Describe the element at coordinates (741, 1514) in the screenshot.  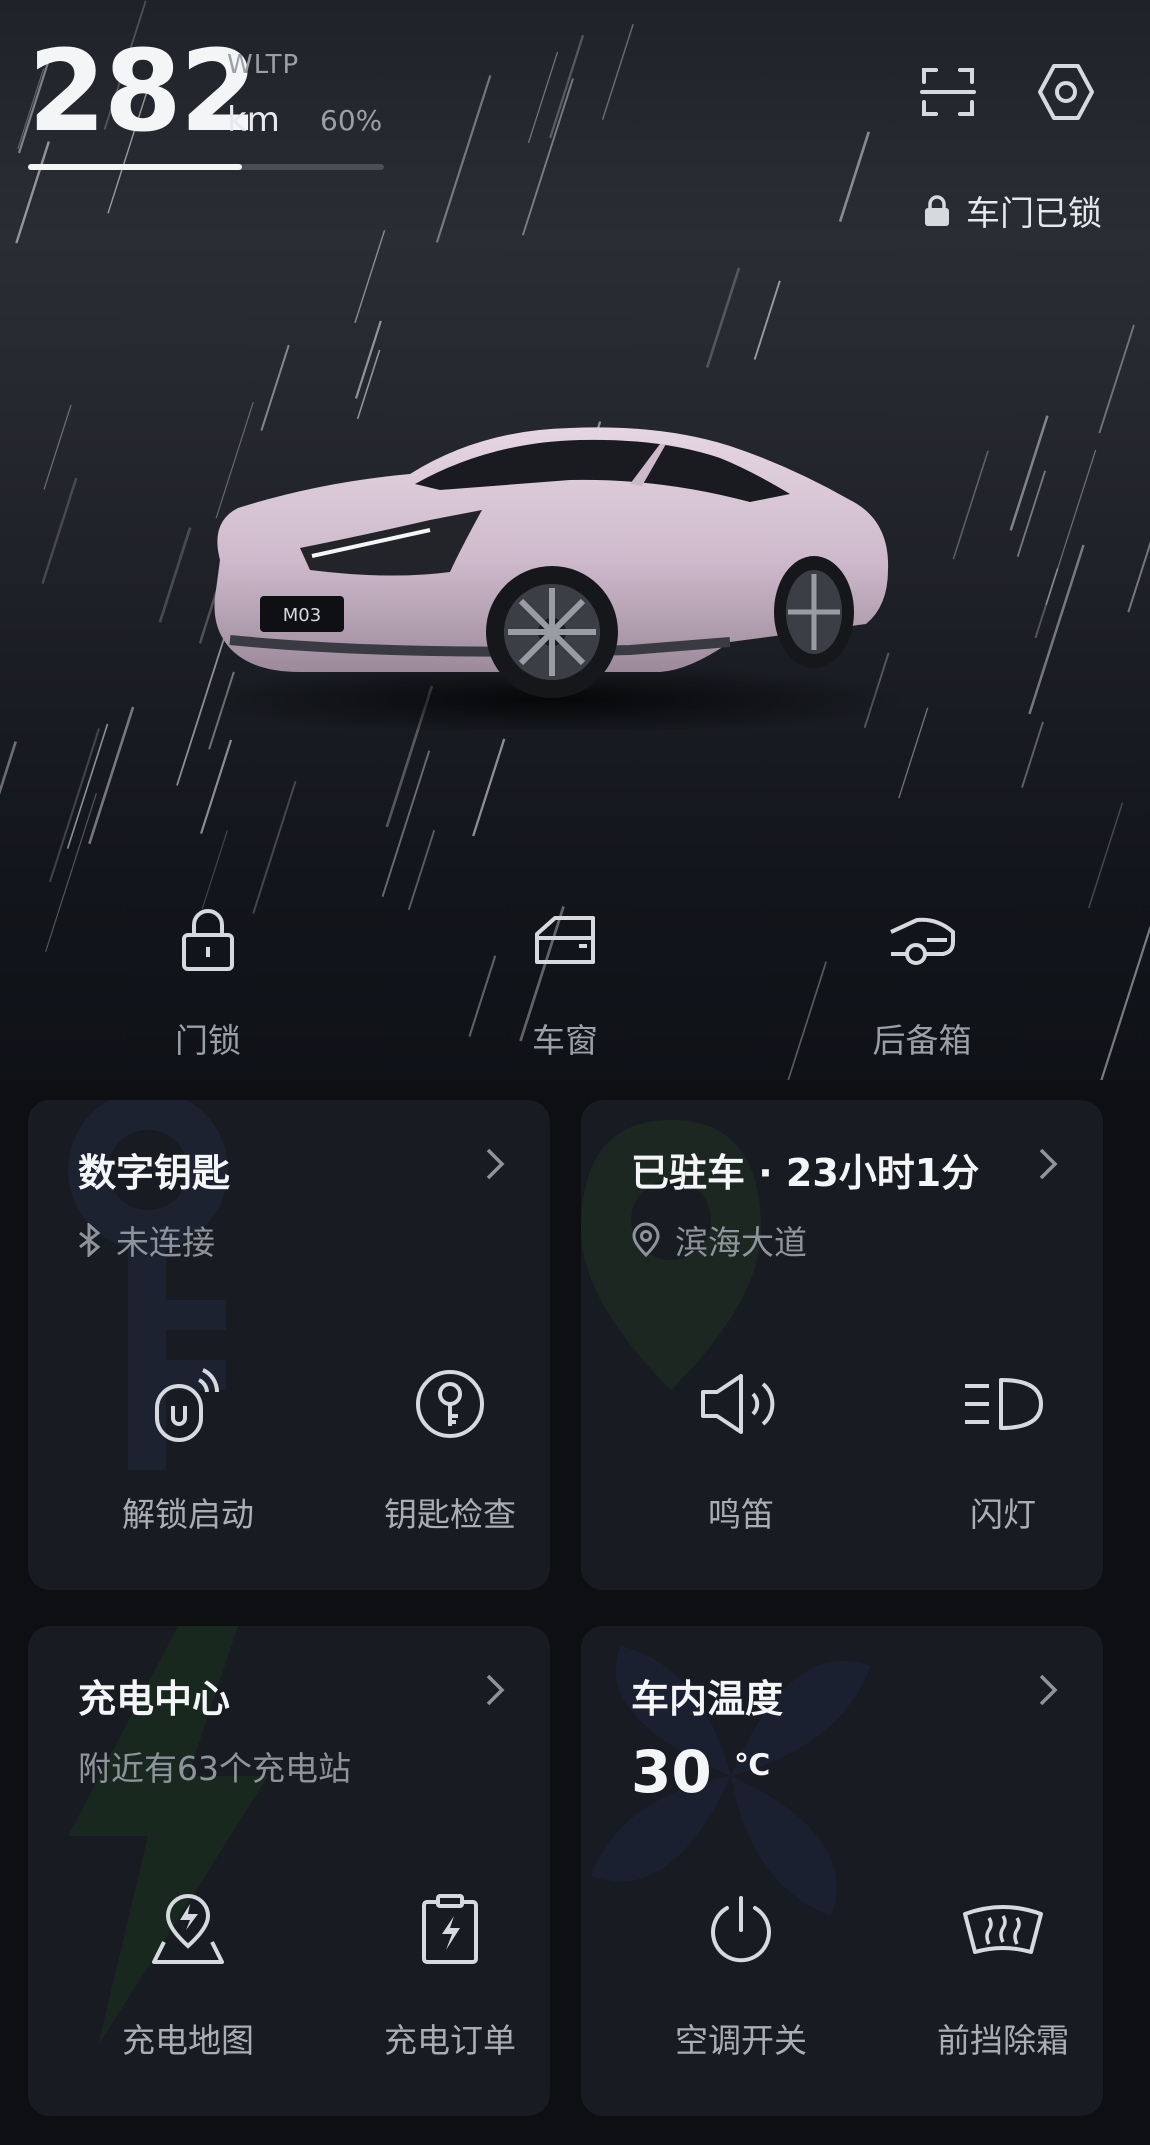
I see `horn-label: 鸣笛` at that location.